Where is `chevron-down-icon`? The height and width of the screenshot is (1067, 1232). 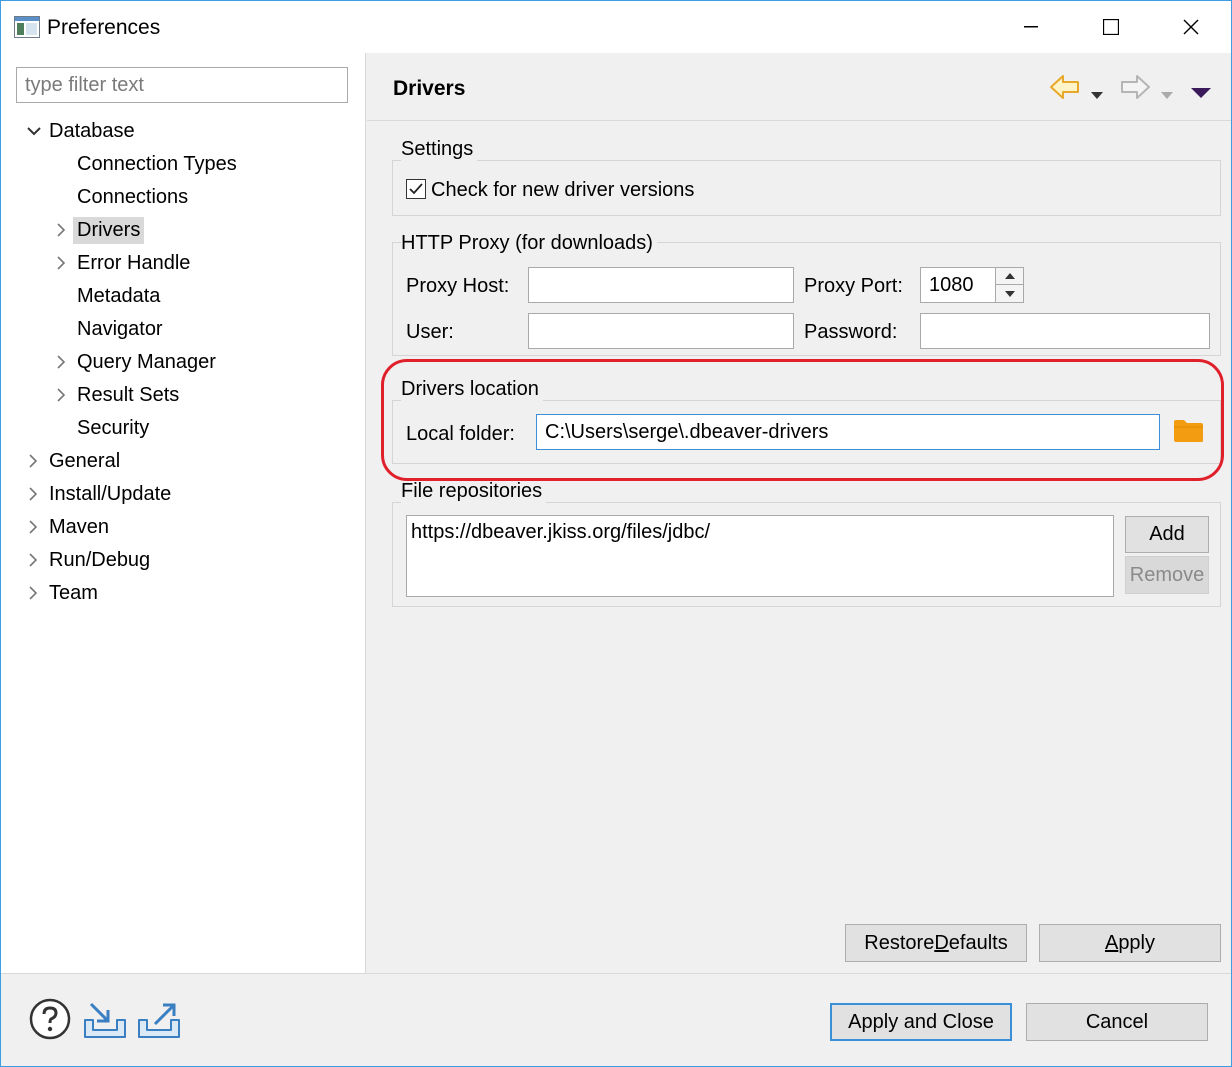 chevron-down-icon is located at coordinates (34, 131).